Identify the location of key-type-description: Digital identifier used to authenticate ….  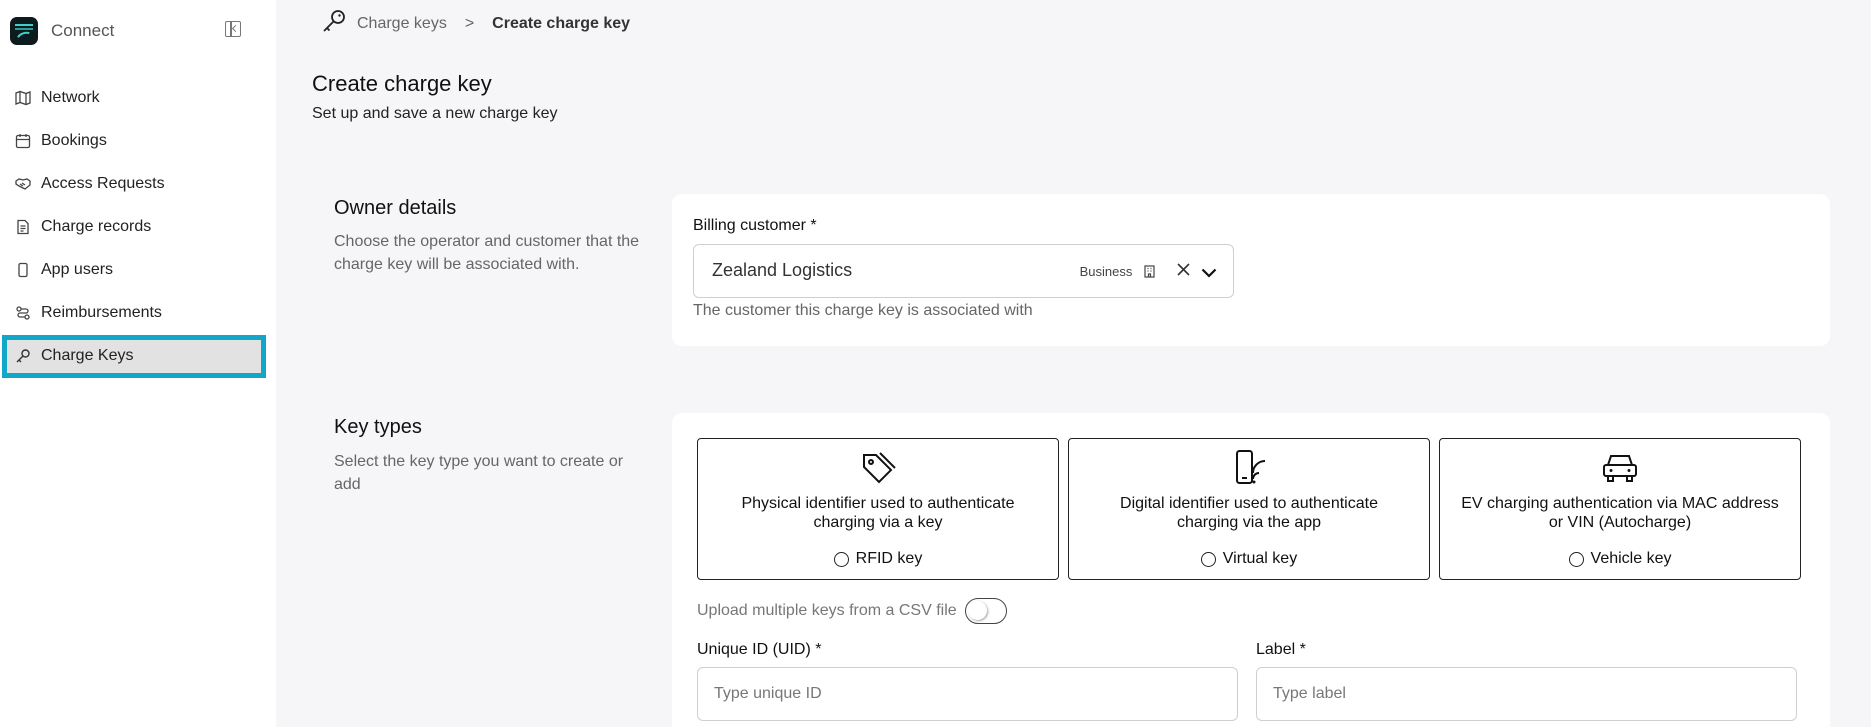
(1249, 513).